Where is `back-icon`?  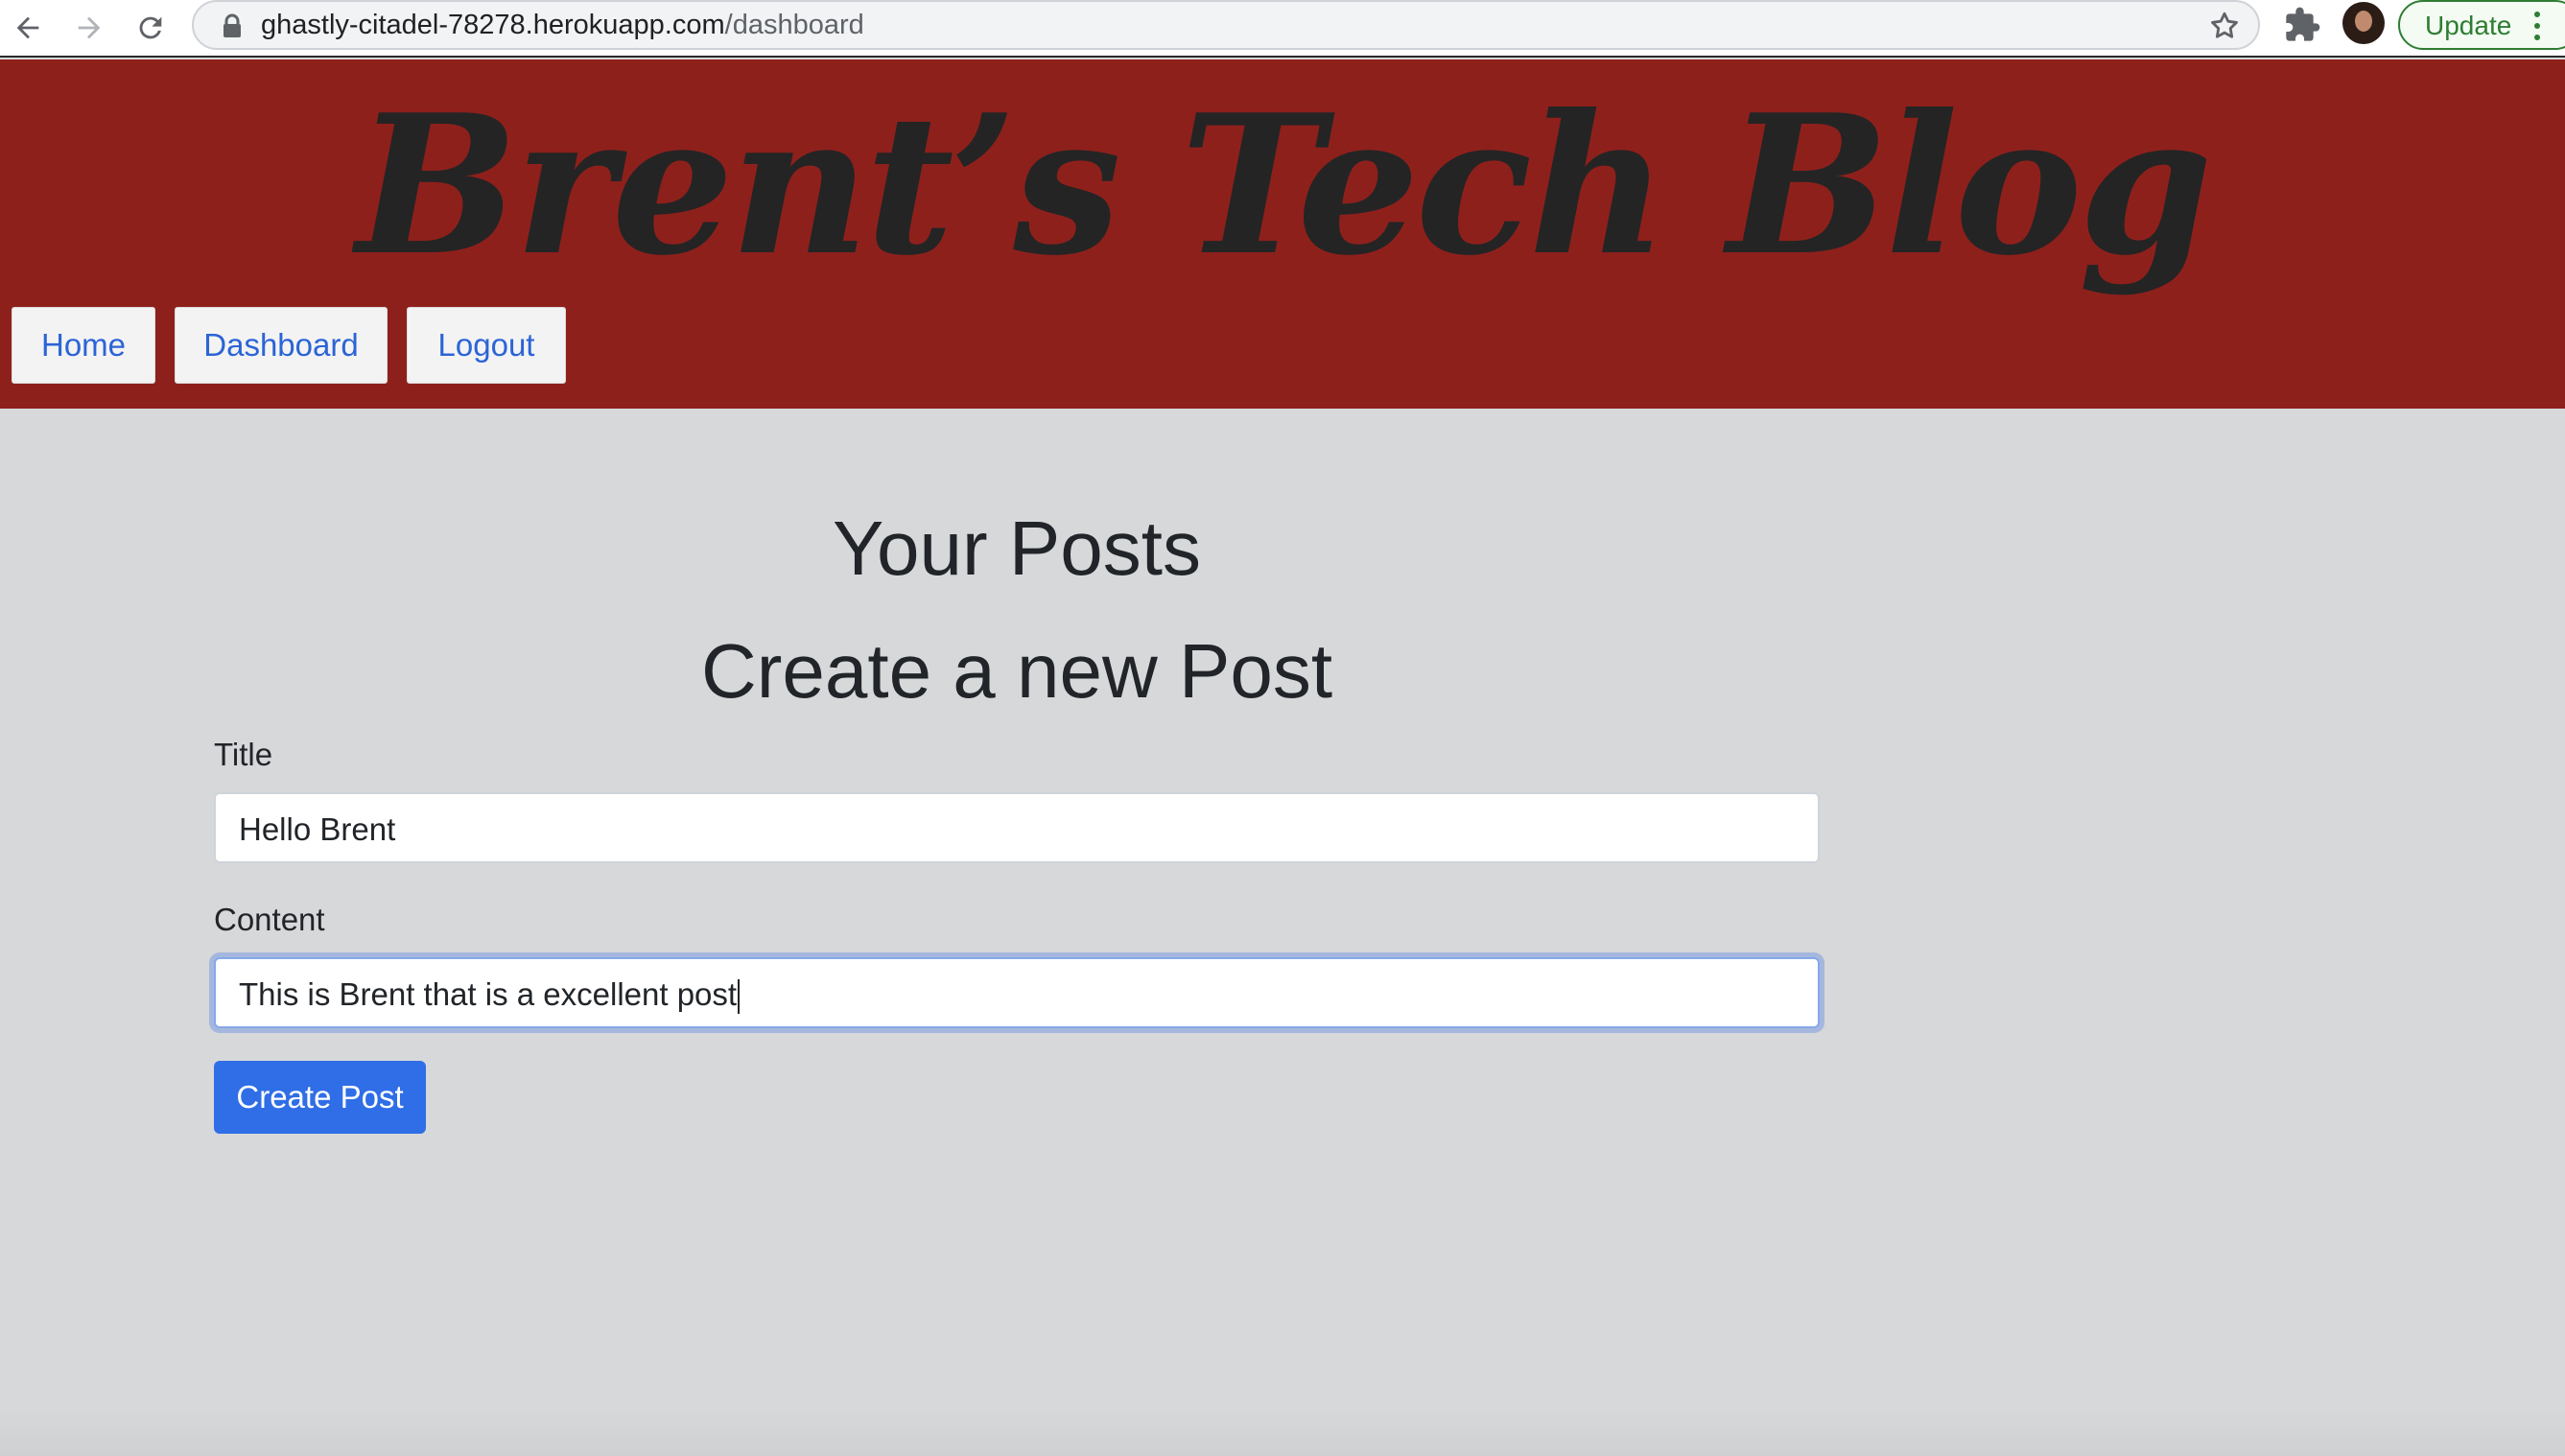
back-icon is located at coordinates (28, 28).